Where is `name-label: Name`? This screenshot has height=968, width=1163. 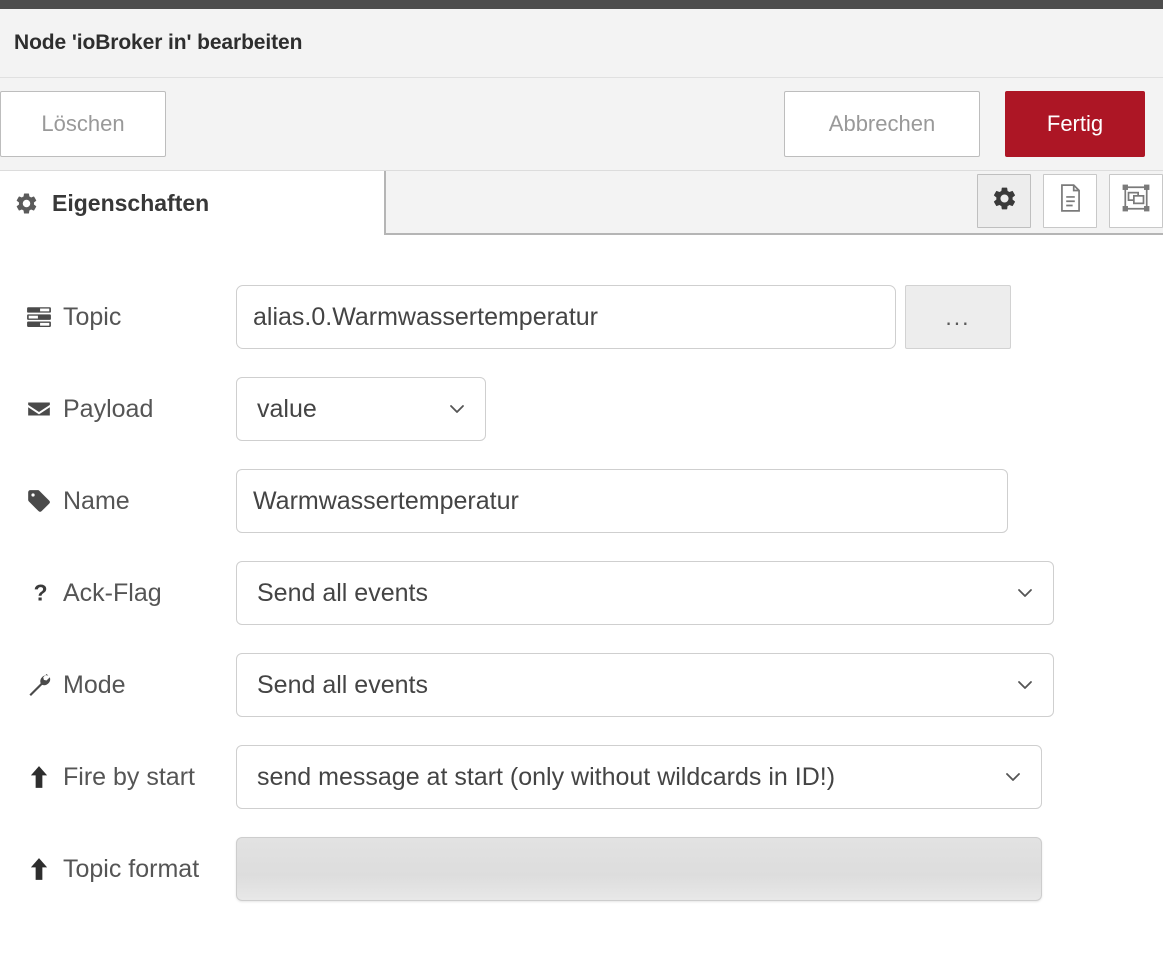
name-label: Name is located at coordinates (130, 501).